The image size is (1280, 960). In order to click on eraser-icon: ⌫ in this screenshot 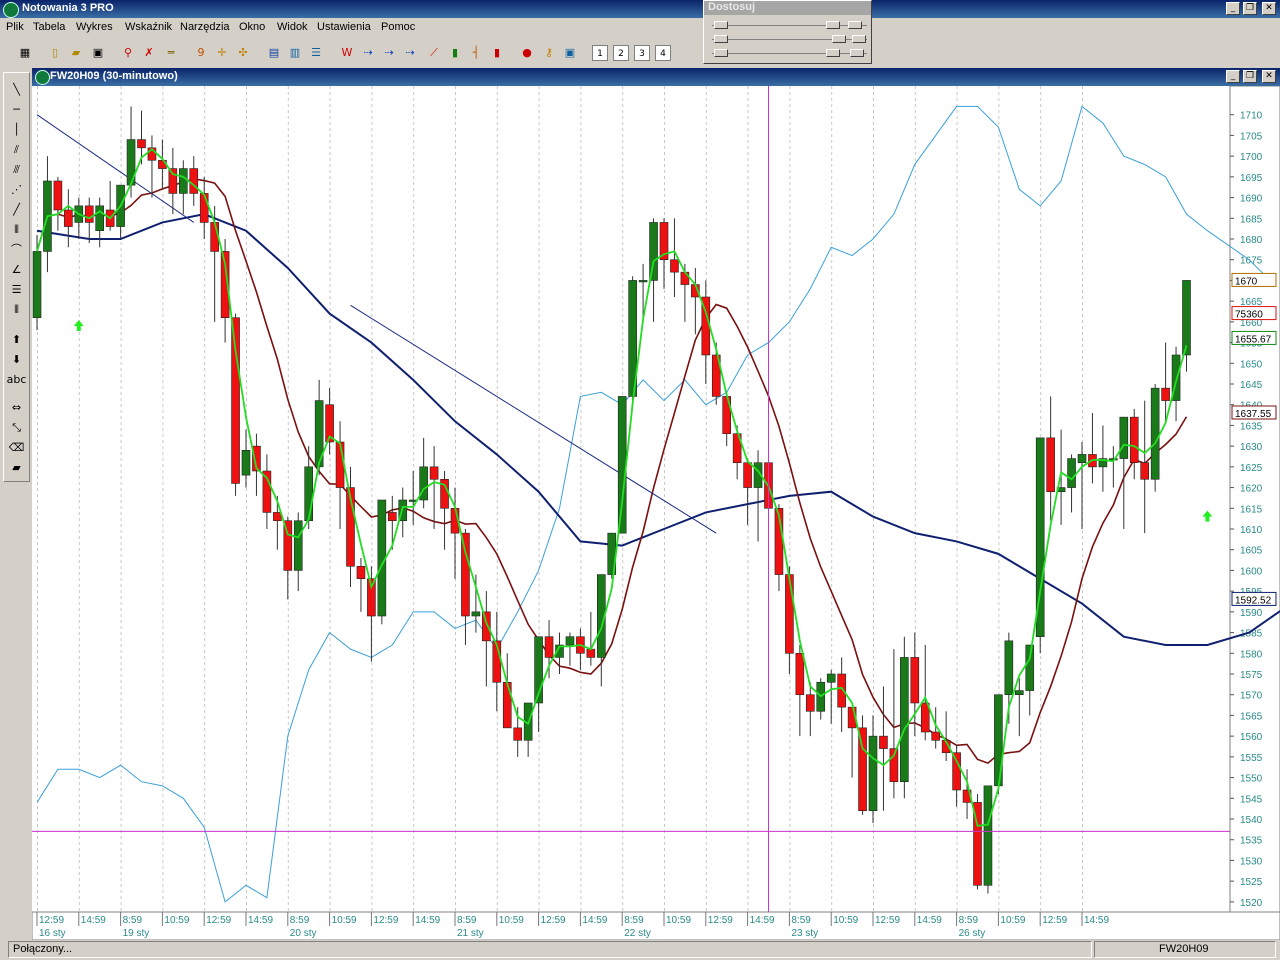, I will do `click(16, 448)`.